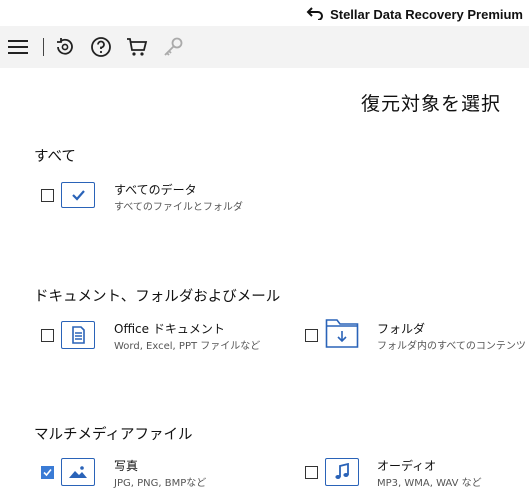  What do you see at coordinates (157, 297) in the screenshot?
I see `section-title-documents: ドキュメント、フォルダおよびメール` at bounding box center [157, 297].